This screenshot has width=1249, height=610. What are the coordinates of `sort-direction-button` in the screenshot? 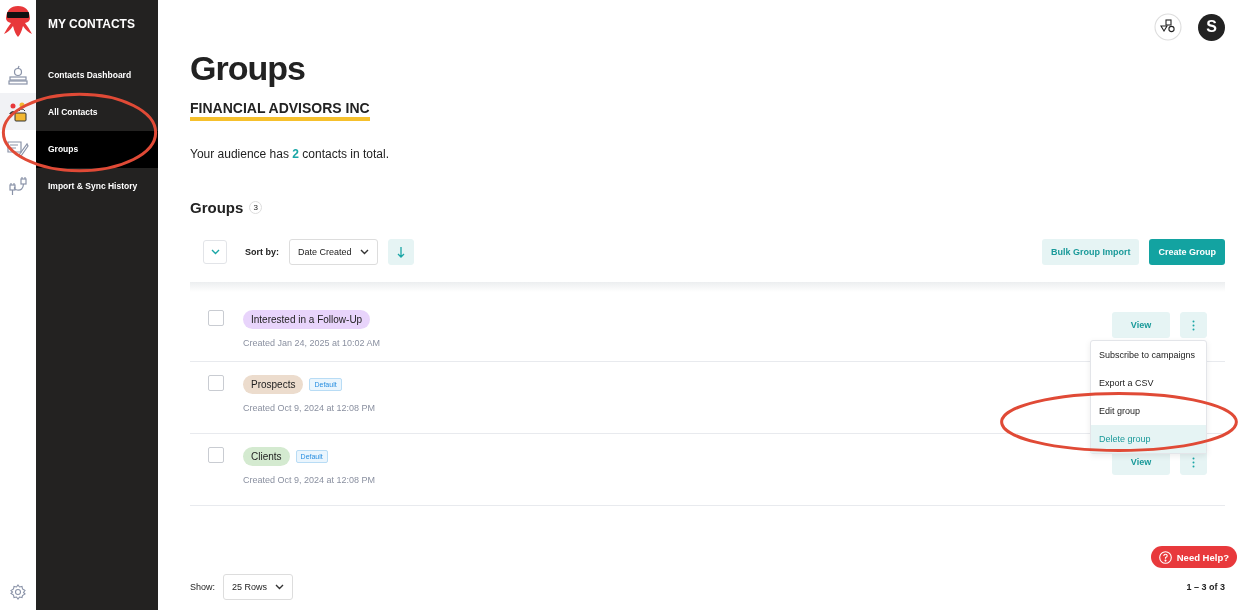 It's located at (400, 252).